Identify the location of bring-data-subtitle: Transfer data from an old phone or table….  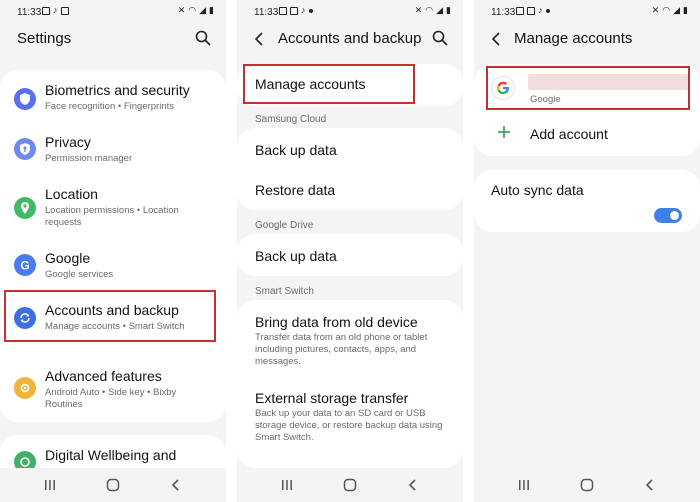
(341, 349).